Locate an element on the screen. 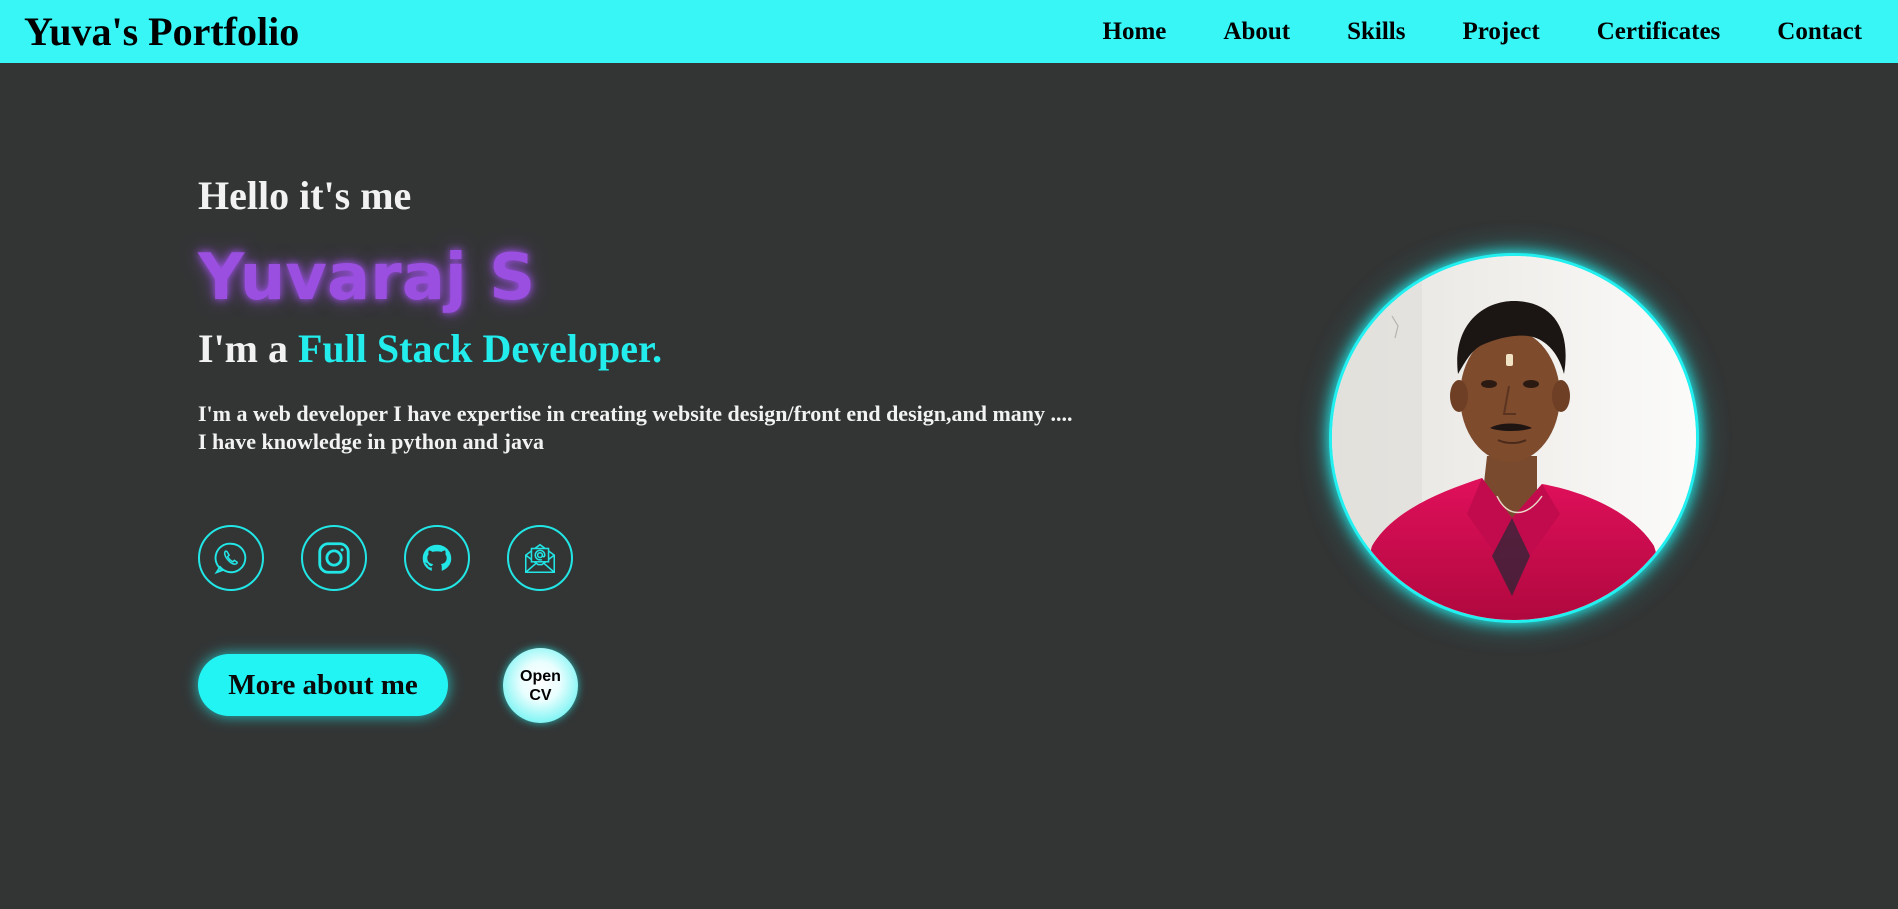 The height and width of the screenshot is (909, 1898). email-icon is located at coordinates (540, 558).